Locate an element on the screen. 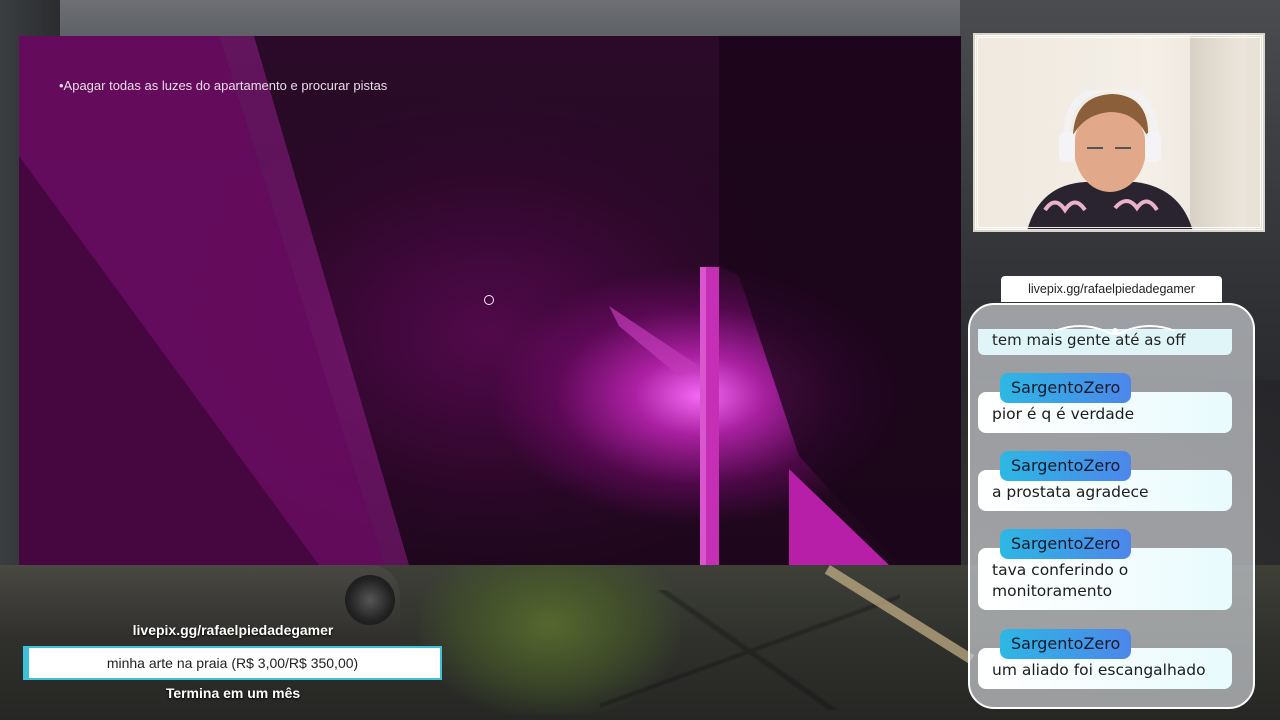 This screenshot has width=1280, height=720. crosshair-icon is located at coordinates (489, 300).